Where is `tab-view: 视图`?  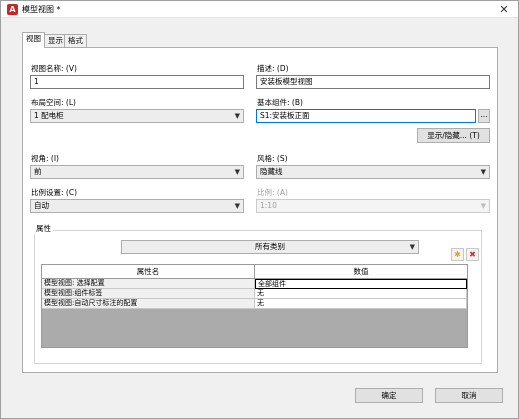
tab-view: 视图 is located at coordinates (33, 40).